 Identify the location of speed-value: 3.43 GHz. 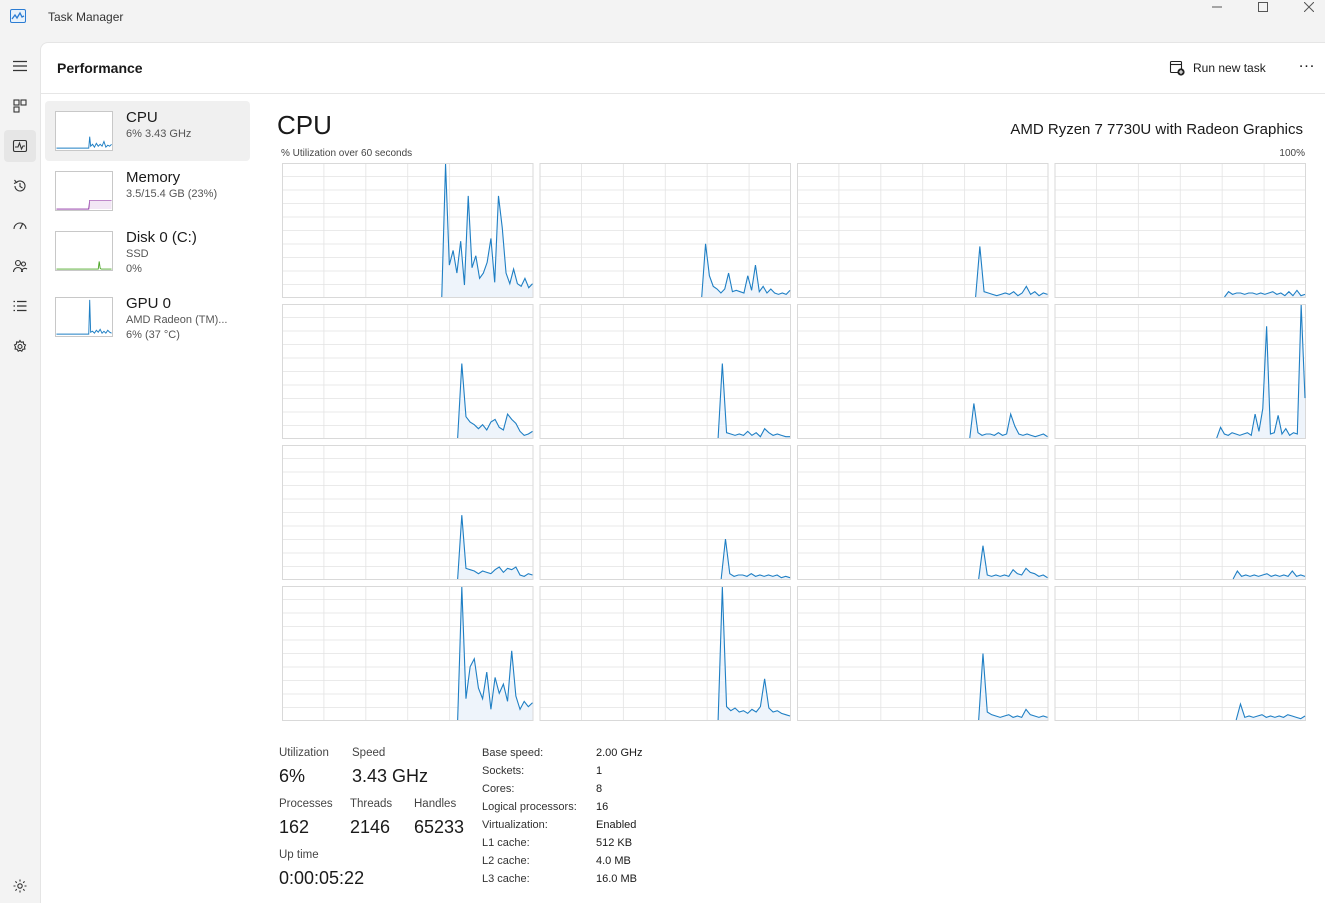
(390, 776).